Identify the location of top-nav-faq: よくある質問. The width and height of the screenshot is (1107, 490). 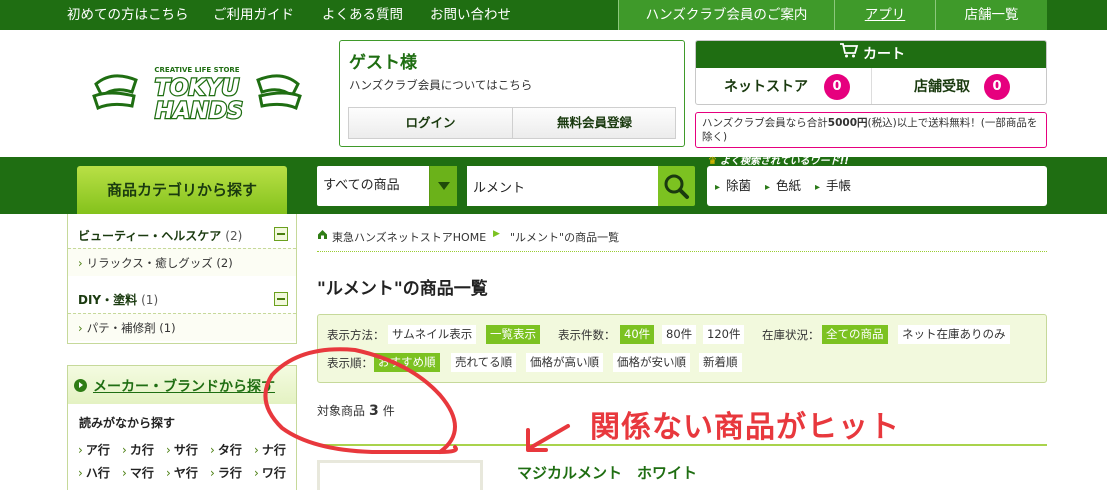
(362, 15).